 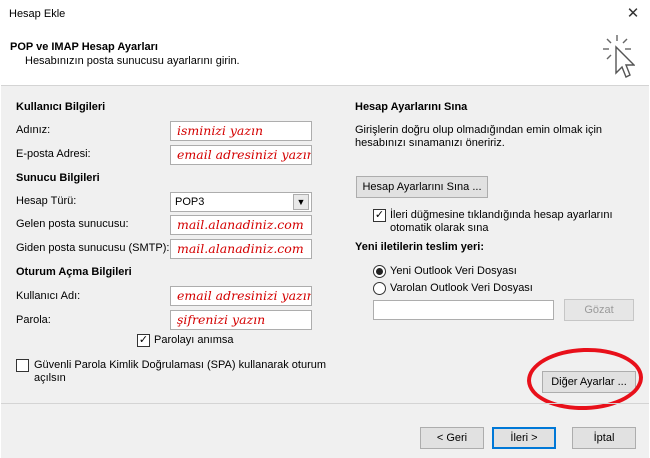 I want to click on spa-checkbox, so click(x=22, y=365).